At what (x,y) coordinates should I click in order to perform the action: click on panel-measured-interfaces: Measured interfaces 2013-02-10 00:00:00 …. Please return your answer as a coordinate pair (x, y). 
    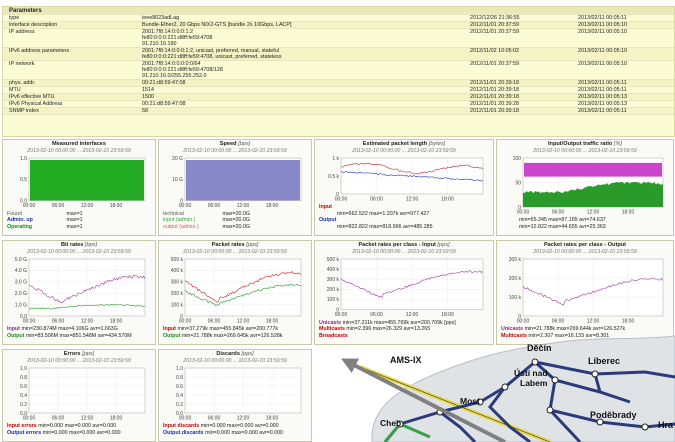
    Looking at the image, I should click on (79, 187).